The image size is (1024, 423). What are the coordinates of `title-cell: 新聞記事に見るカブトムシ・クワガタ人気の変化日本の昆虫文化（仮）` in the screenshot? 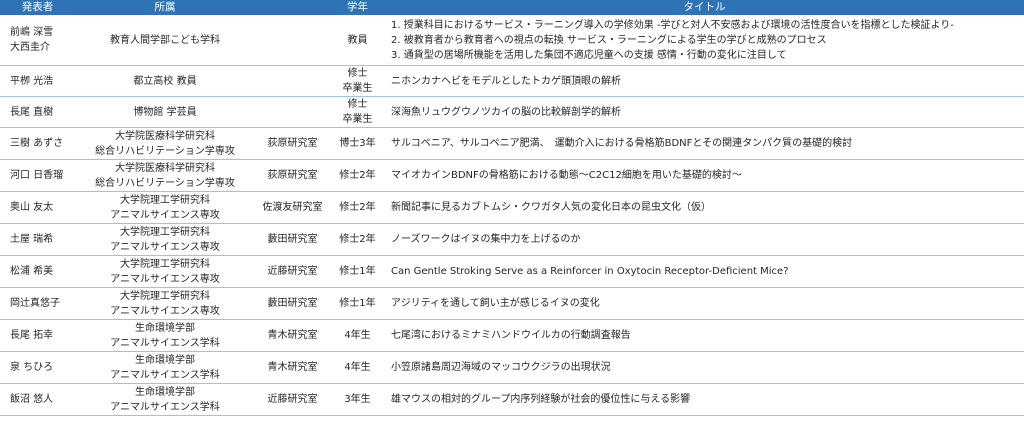 It's located at (704, 207).